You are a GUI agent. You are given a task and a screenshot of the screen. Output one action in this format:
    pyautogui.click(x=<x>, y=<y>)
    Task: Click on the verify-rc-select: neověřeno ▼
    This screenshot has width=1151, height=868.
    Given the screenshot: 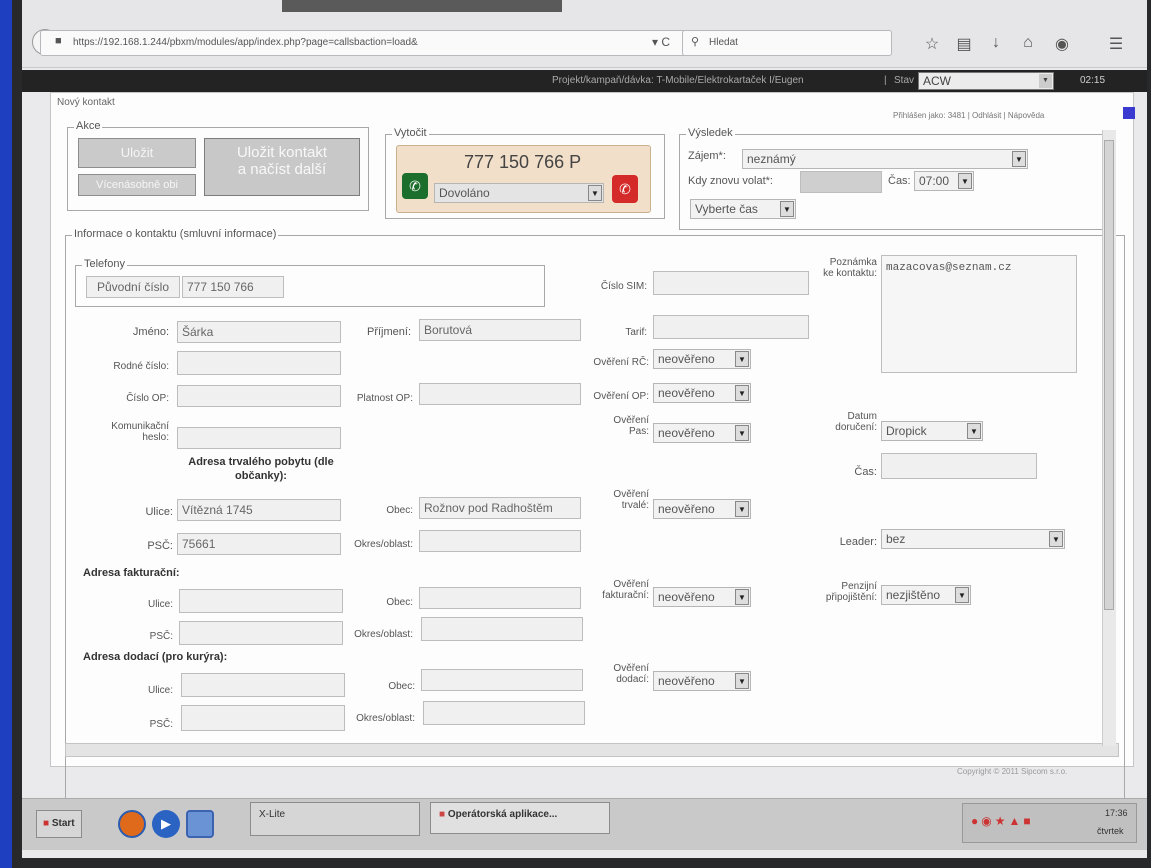 What is the action you would take?
    pyautogui.click(x=702, y=359)
    